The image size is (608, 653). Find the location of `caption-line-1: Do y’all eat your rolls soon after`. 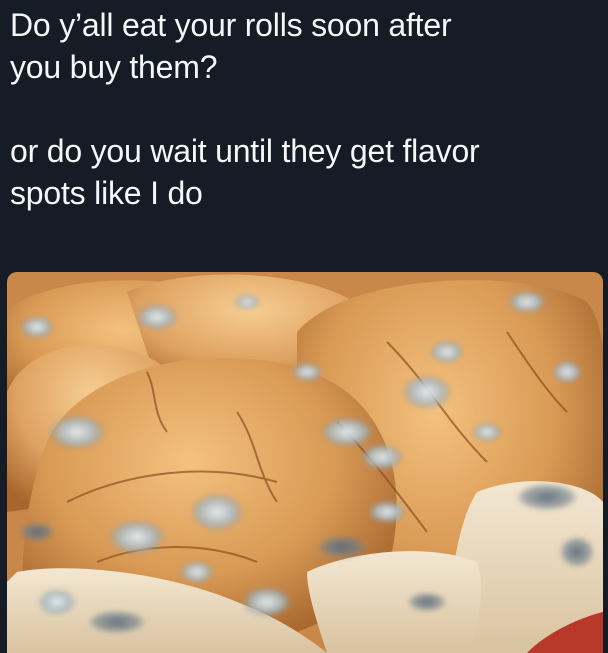

caption-line-1: Do y’all eat your rolls soon after is located at coordinates (231, 25).